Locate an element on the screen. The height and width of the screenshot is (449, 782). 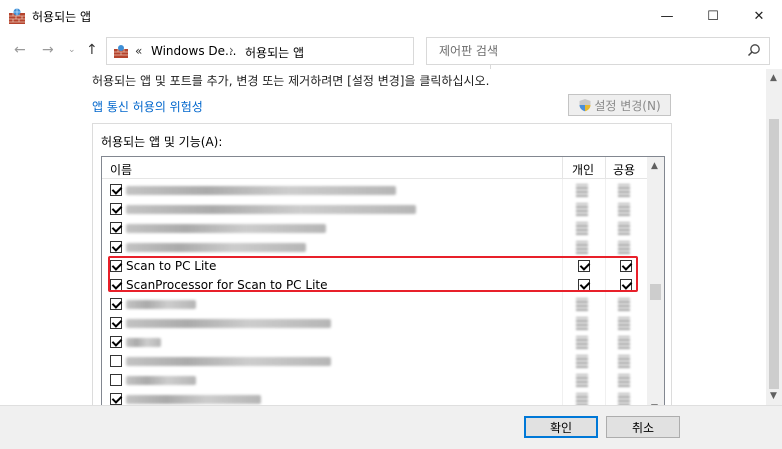
search-box is located at coordinates (598, 51).